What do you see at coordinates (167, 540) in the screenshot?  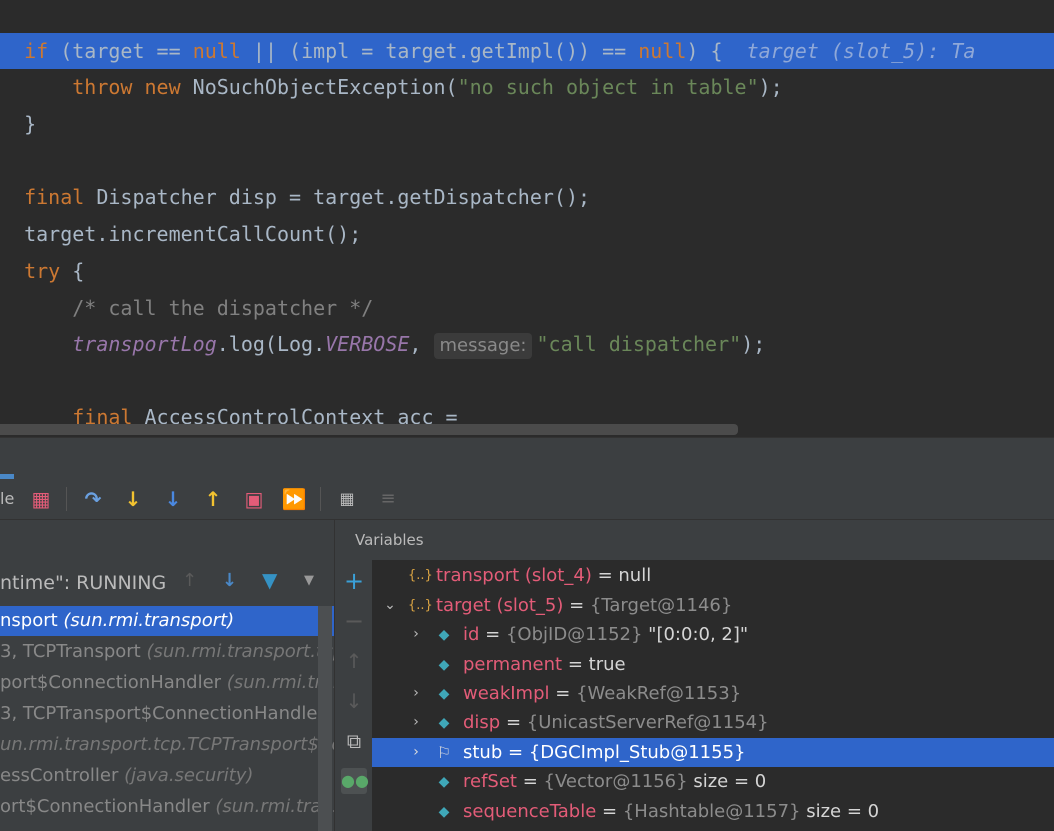 I see `frames-header` at bounding box center [167, 540].